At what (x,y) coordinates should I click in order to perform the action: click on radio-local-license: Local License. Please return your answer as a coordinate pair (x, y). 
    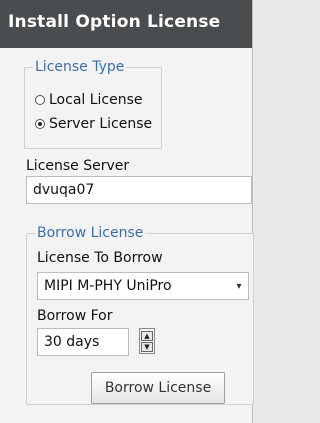
    Looking at the image, I should click on (89, 100).